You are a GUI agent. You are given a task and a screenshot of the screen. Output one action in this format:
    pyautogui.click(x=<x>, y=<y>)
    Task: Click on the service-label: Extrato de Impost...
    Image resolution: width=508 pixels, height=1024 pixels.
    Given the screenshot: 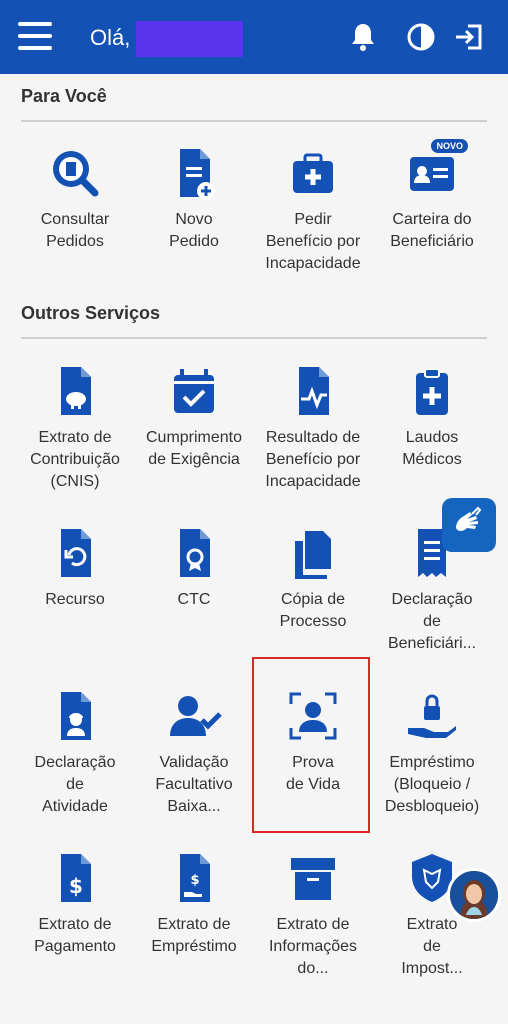 What is the action you would take?
    pyautogui.click(x=432, y=947)
    